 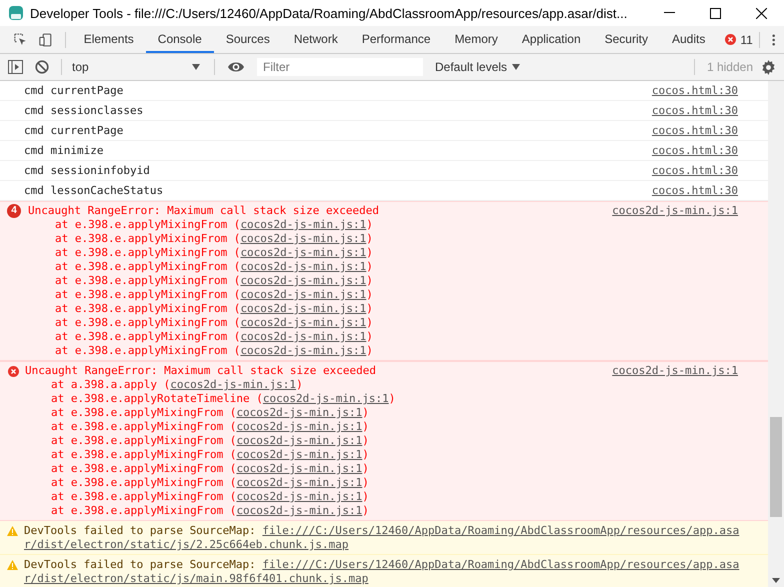 I want to click on sidebar-toggle-icon, so click(x=15, y=67).